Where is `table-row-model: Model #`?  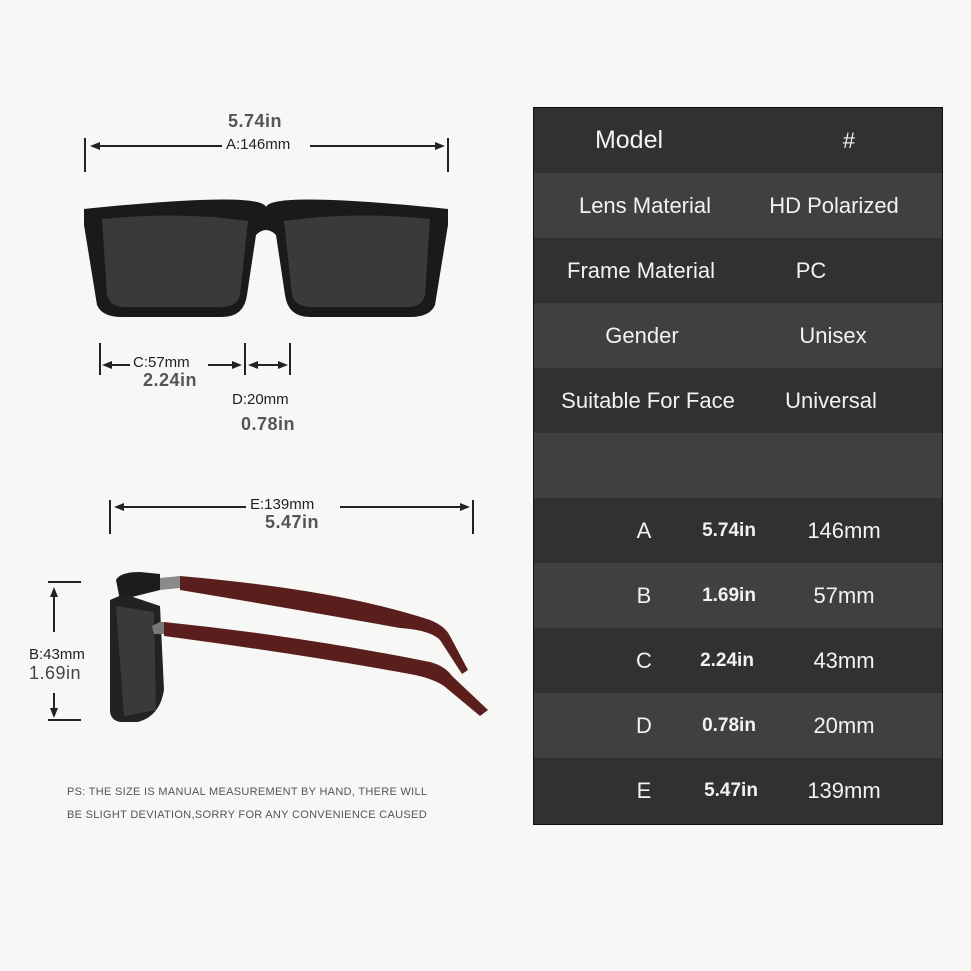
table-row-model: Model # is located at coordinates (738, 140).